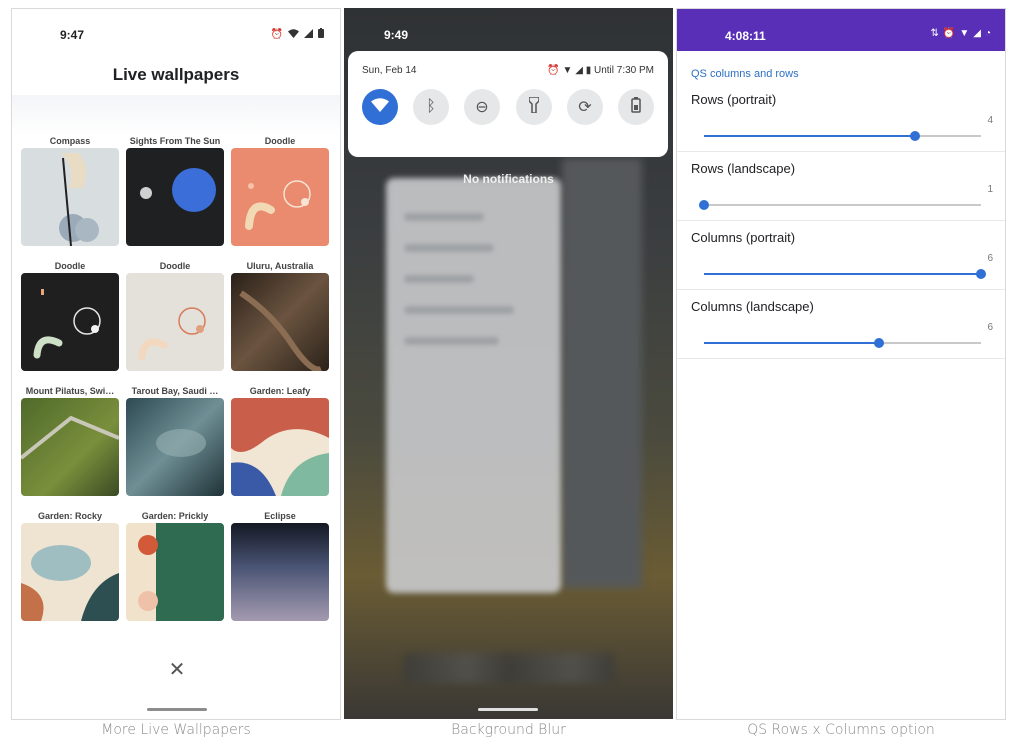  Describe the element at coordinates (745, 36) in the screenshot. I see `status-time: 4:08:11` at that location.